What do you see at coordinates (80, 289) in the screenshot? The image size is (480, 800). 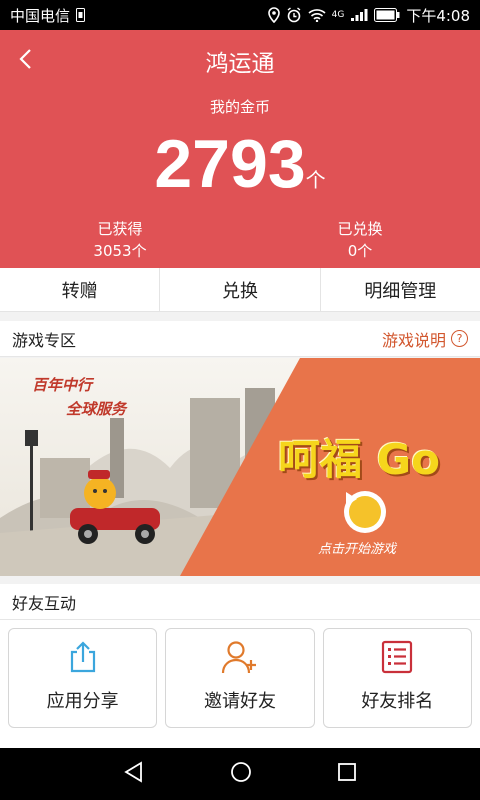 I see `tab-transfer: 转赠` at bounding box center [80, 289].